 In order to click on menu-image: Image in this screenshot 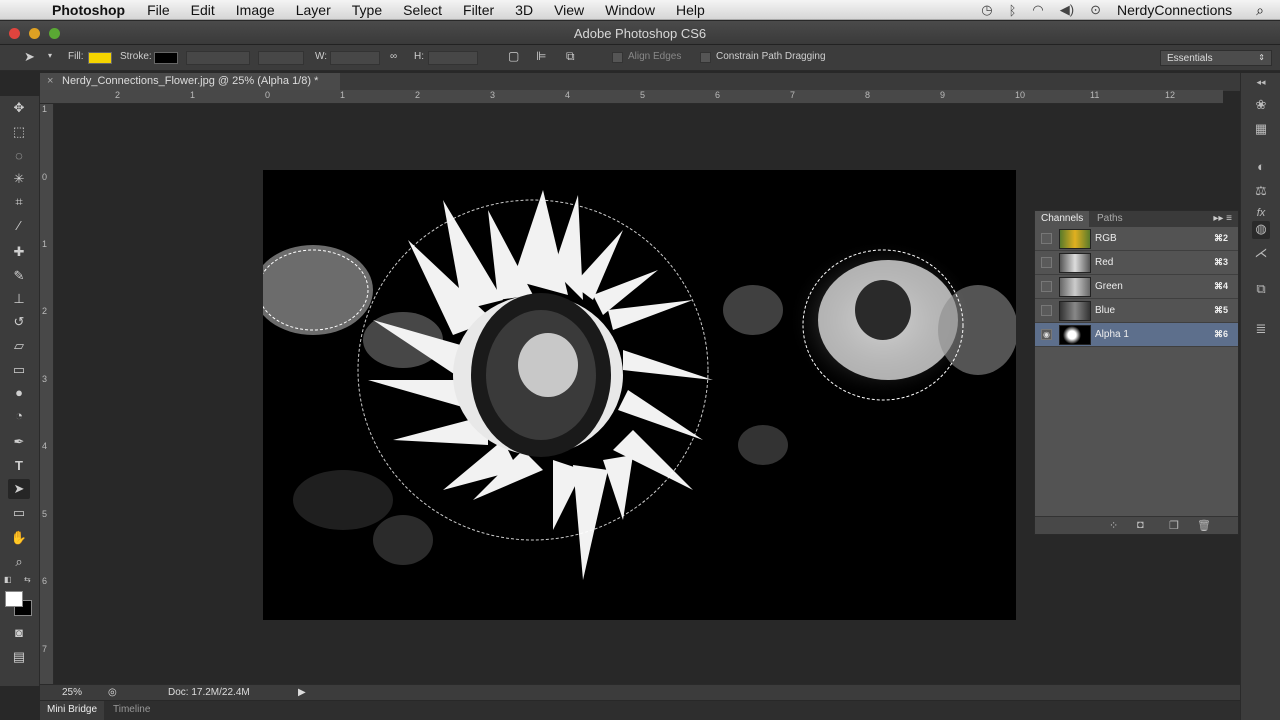, I will do `click(255, 10)`.